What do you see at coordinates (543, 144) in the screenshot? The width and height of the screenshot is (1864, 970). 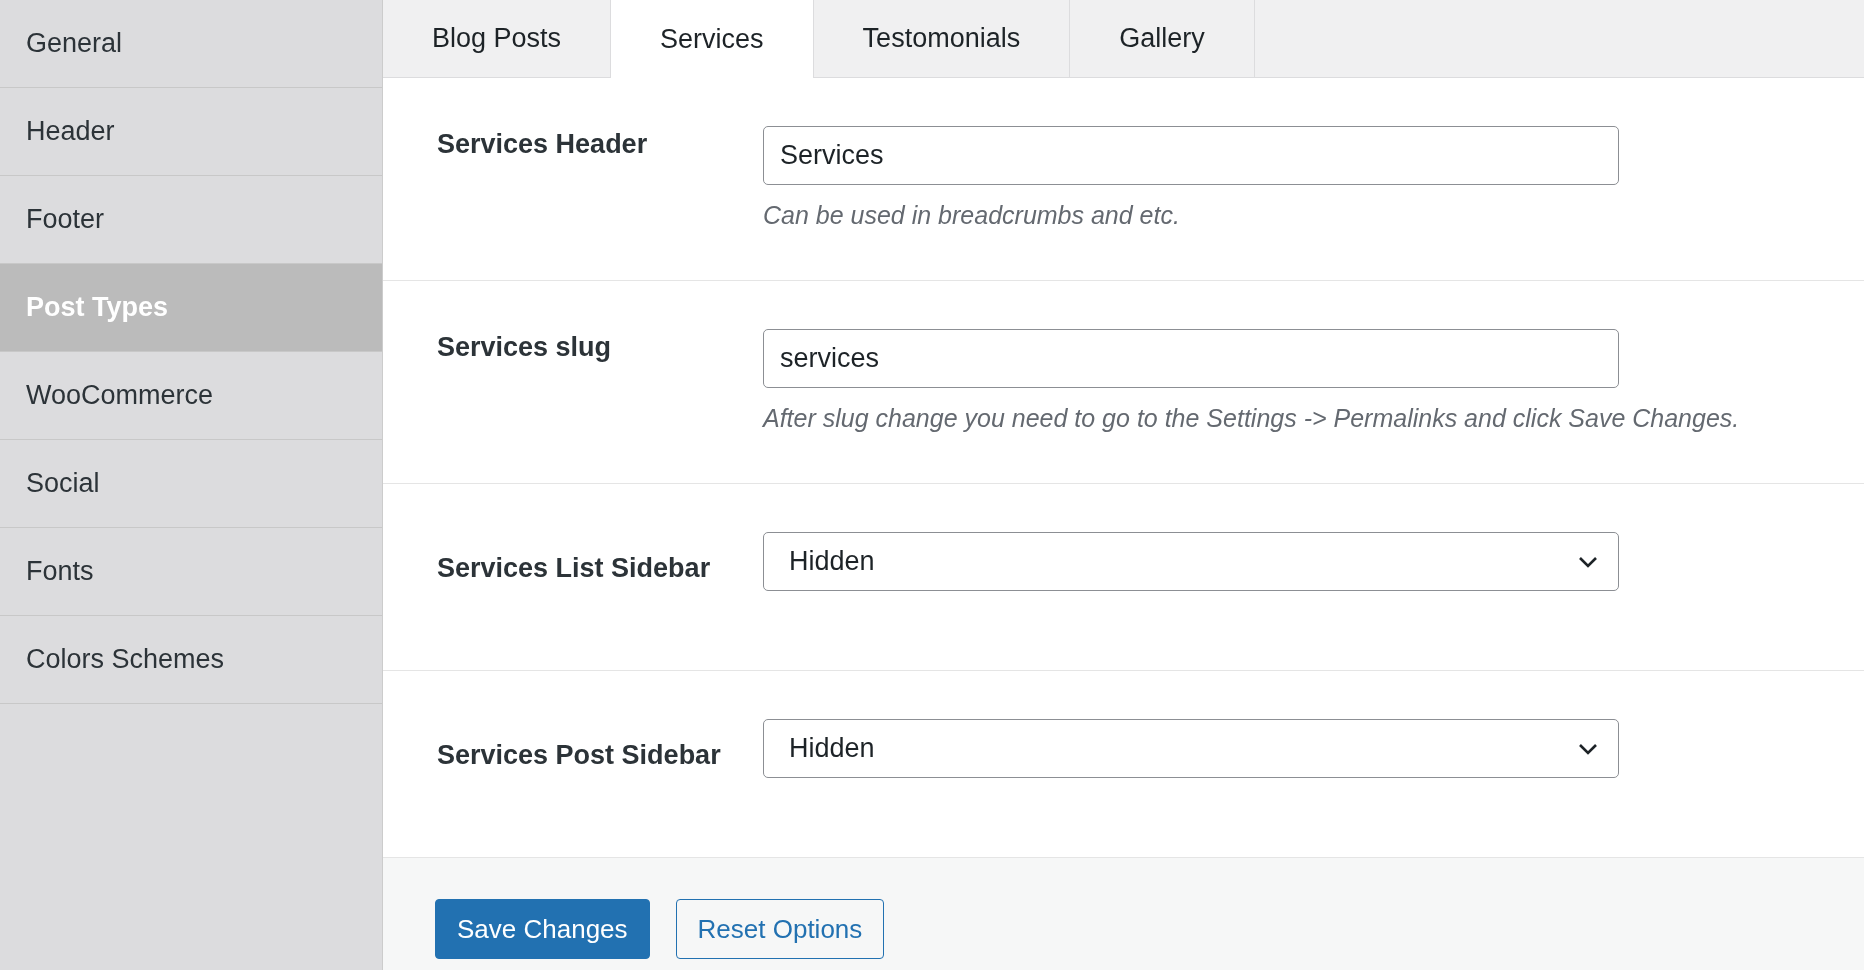 I see `field-label: Services Header` at bounding box center [543, 144].